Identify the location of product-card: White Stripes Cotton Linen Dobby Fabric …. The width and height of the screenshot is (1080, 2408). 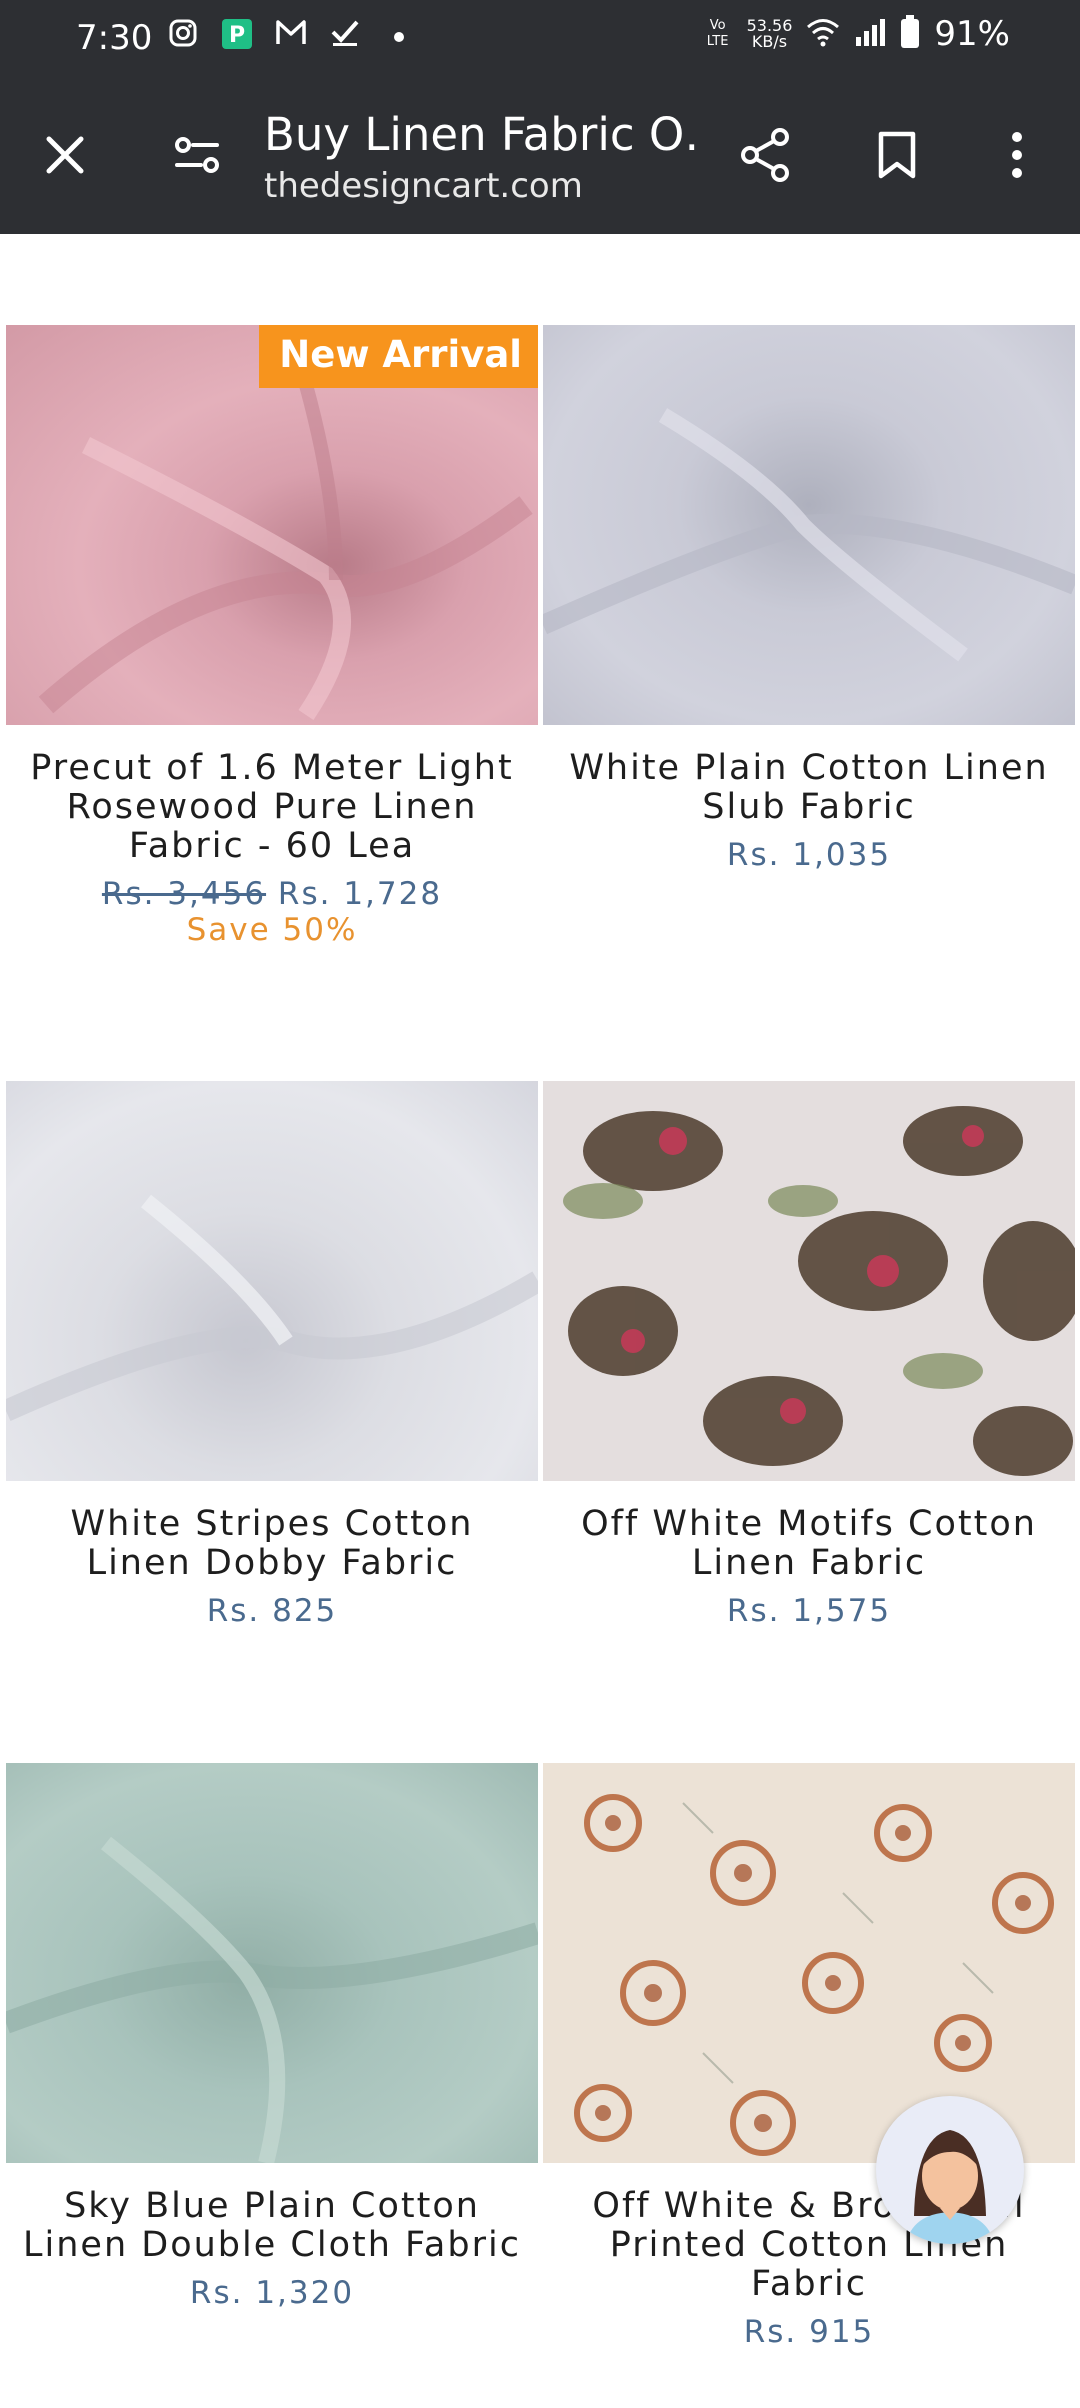
(272, 1355).